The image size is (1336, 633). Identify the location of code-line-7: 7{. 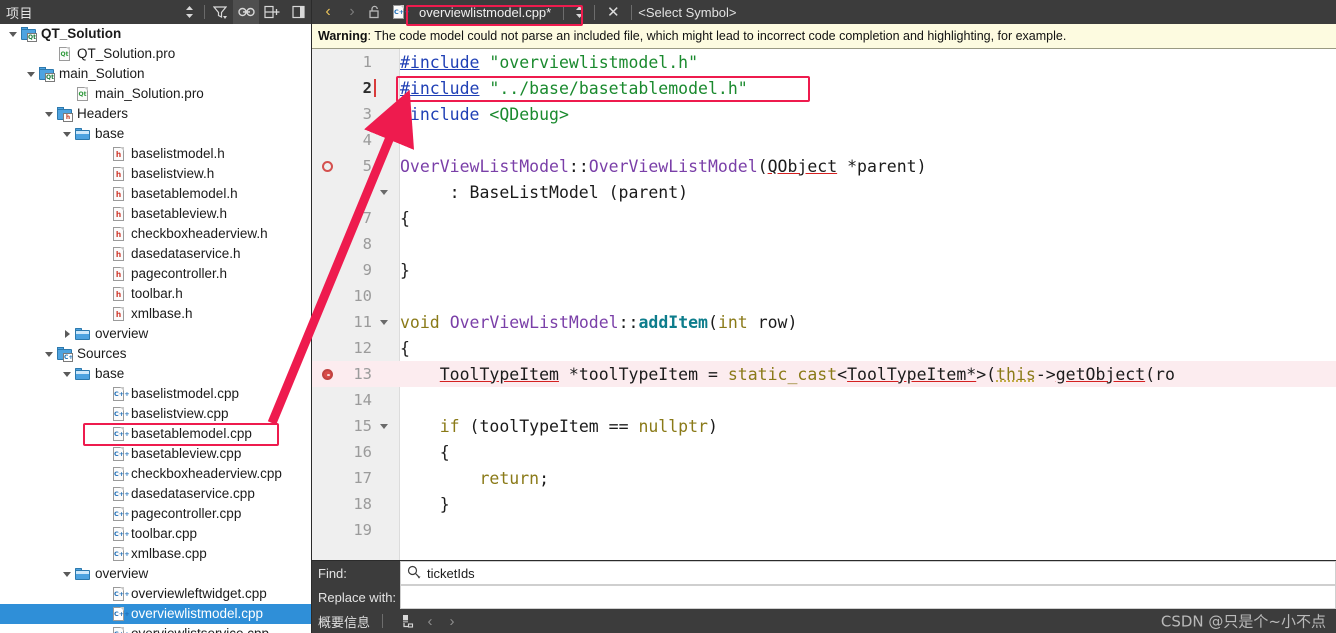
(824, 218).